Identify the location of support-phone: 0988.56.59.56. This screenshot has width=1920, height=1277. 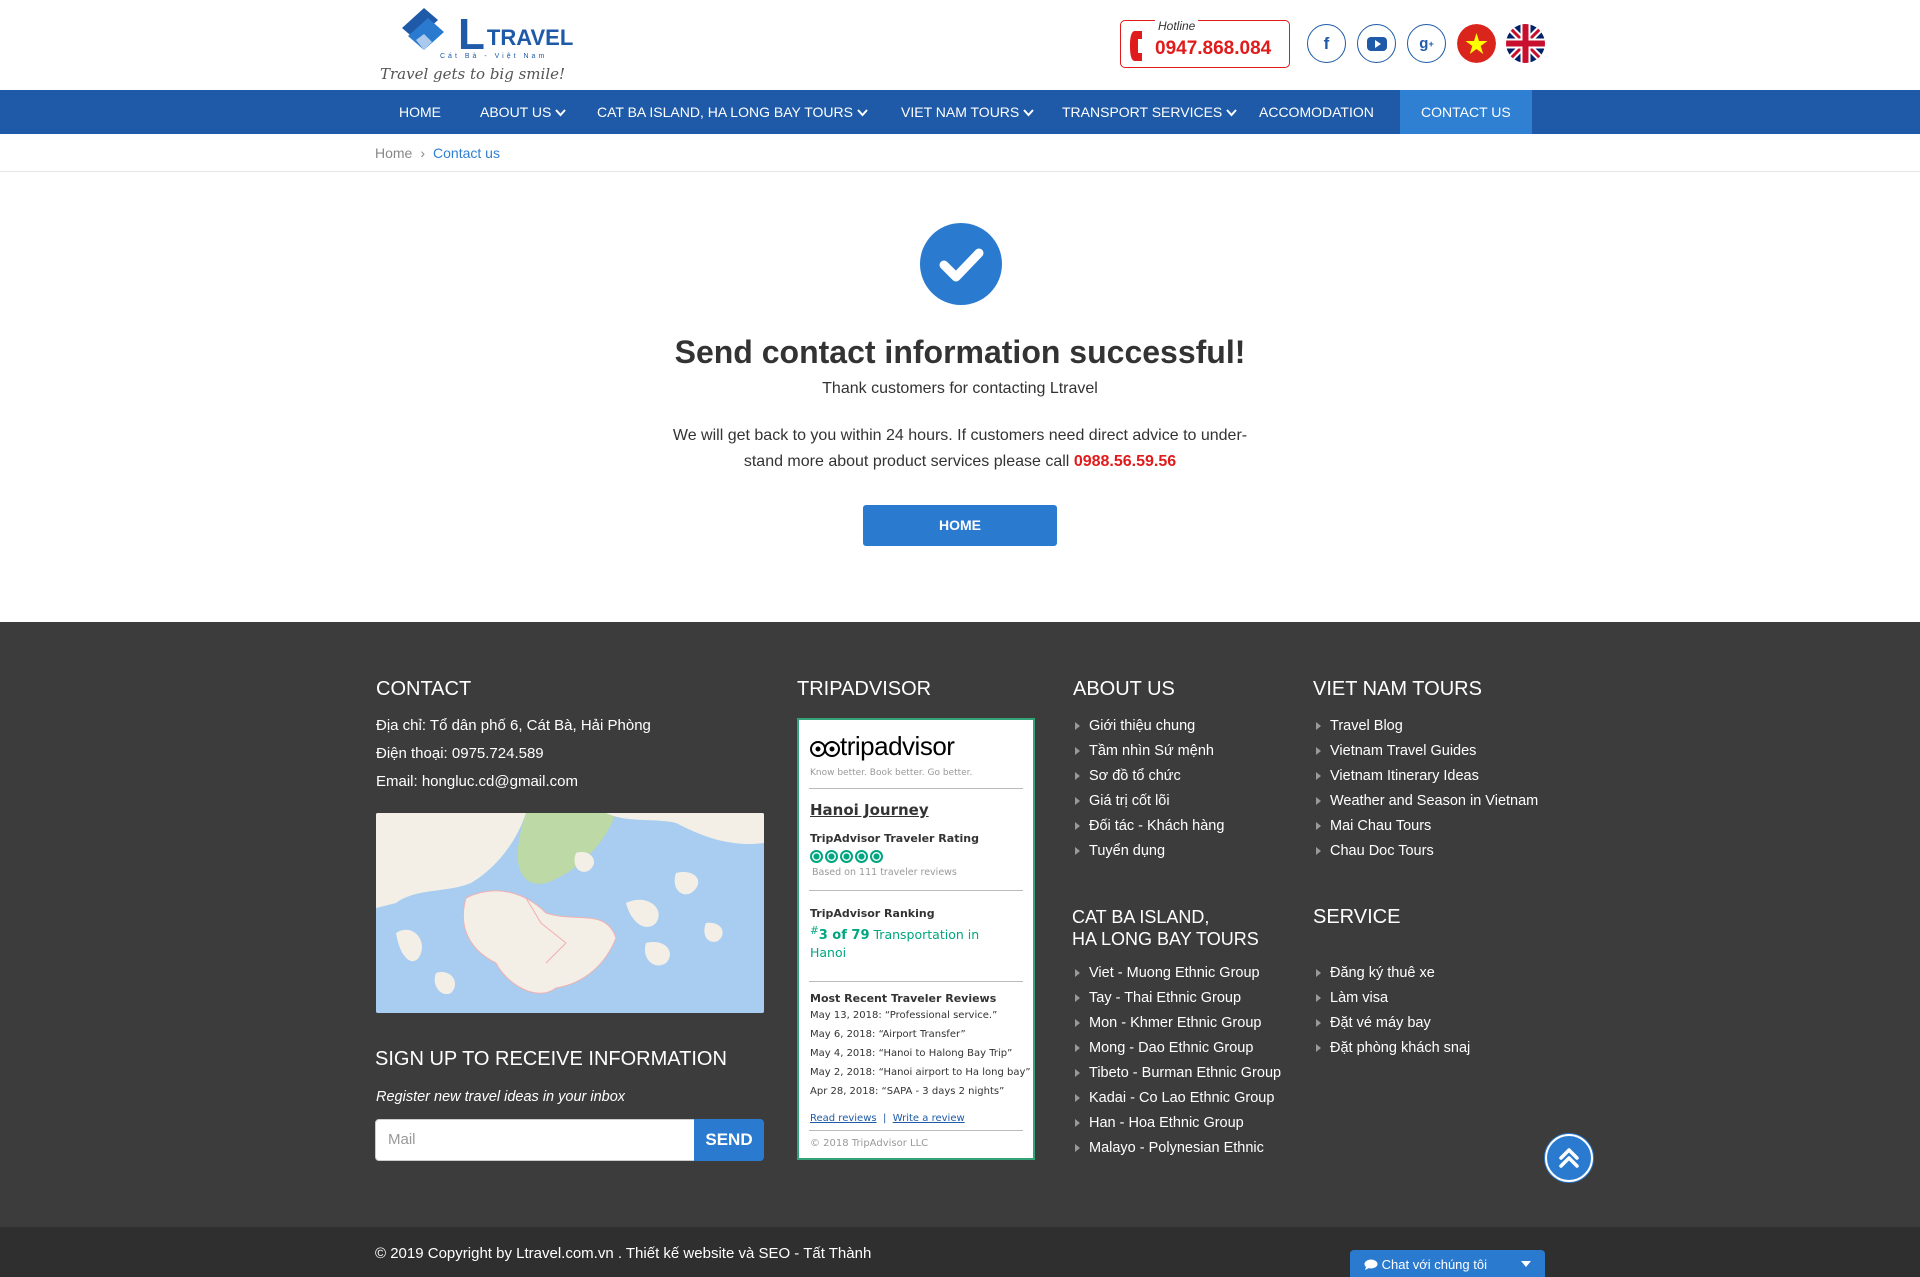
(1125, 461).